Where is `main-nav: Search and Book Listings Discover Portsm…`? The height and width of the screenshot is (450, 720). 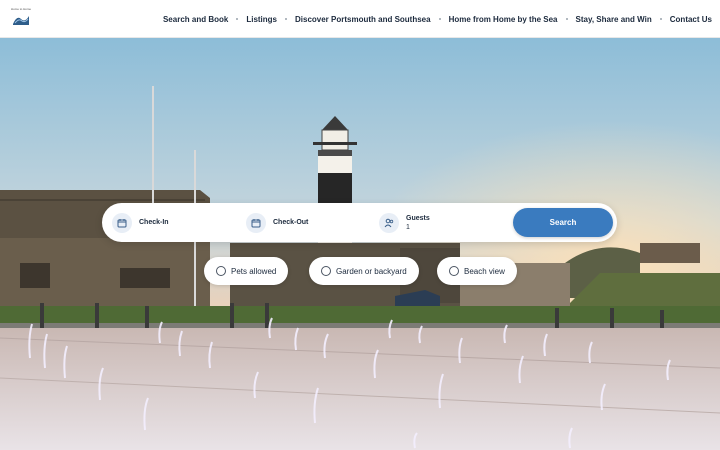 main-nav: Search and Book Listings Discover Portsm… is located at coordinates (437, 19).